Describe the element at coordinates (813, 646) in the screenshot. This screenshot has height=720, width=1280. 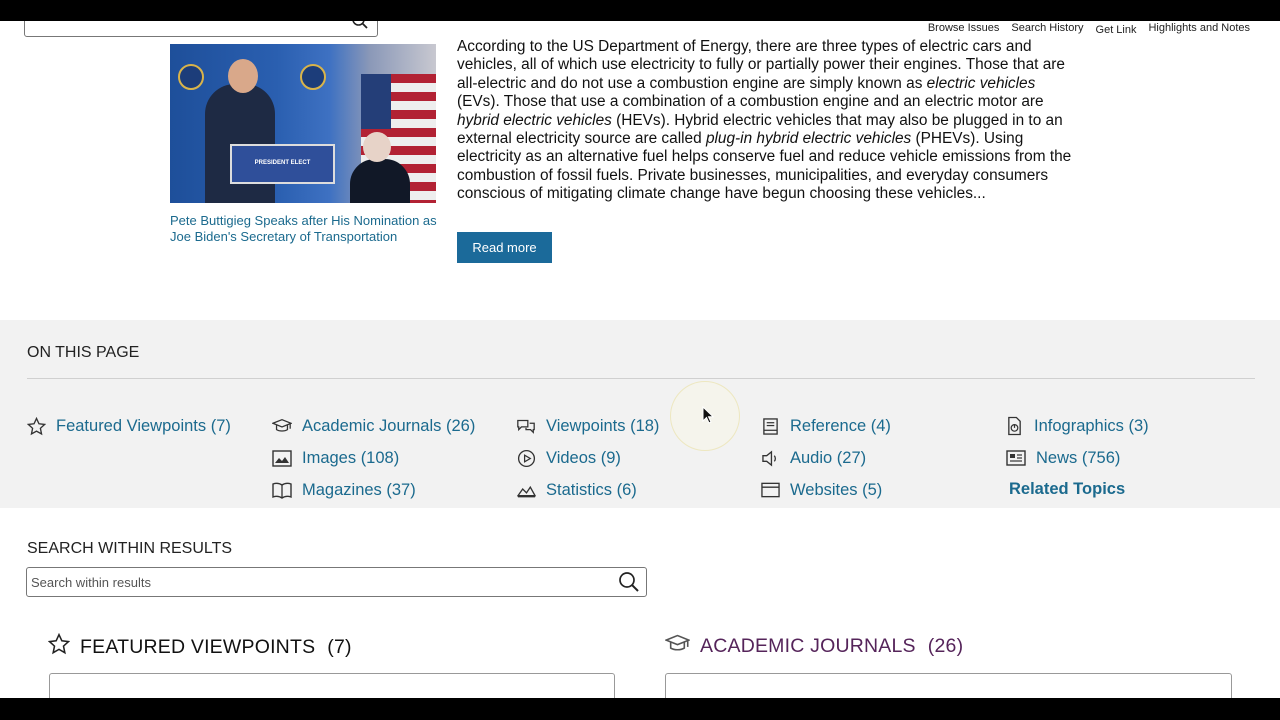
I see `academic-journals-heading: ACADEMIC JOURNALS (26)` at that location.